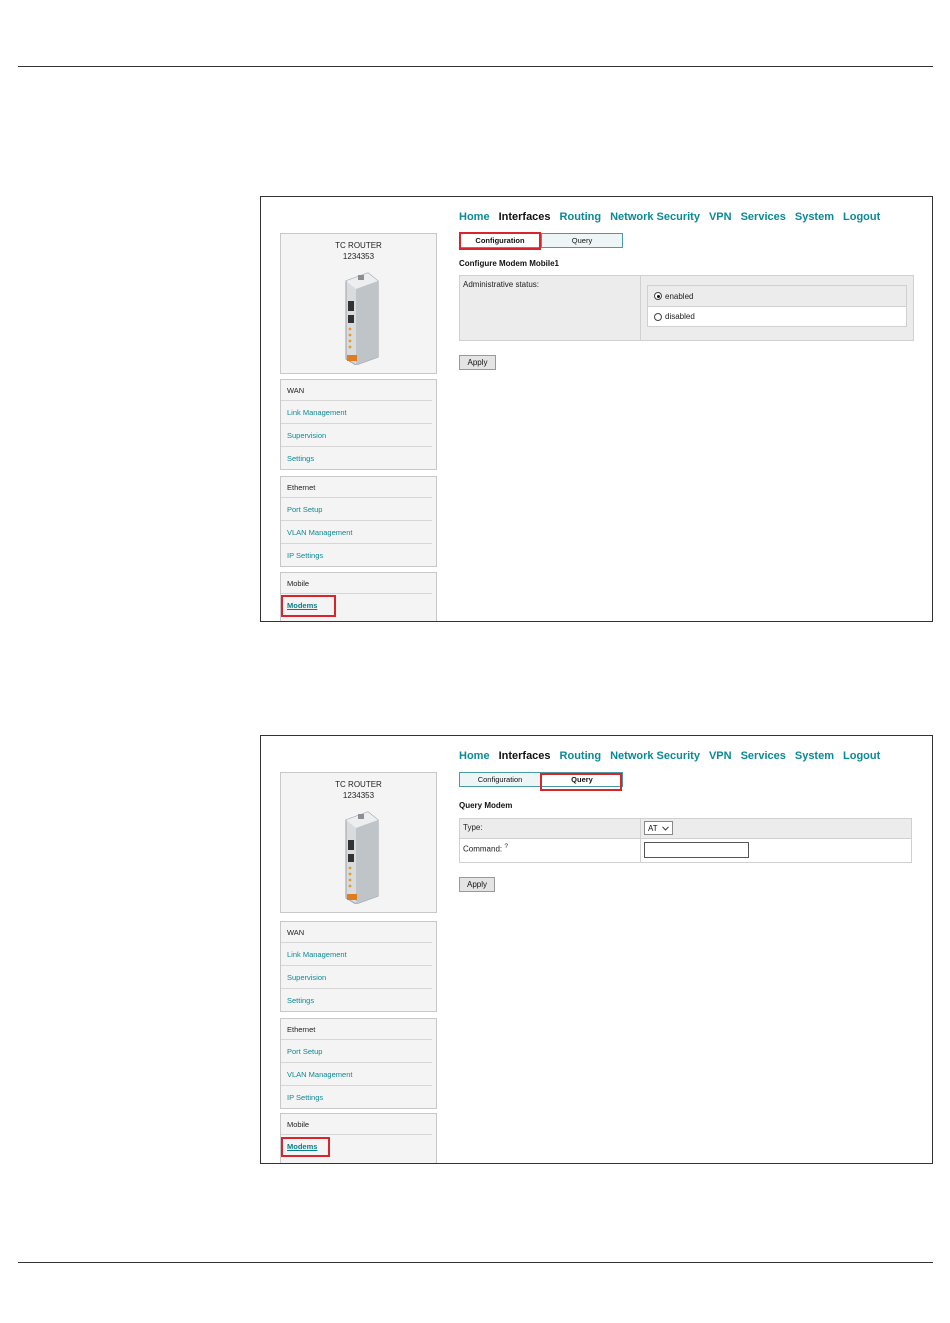 This screenshot has height=1323, width=950. I want to click on config-form: Administrative status: enabled disabled, so click(686, 308).